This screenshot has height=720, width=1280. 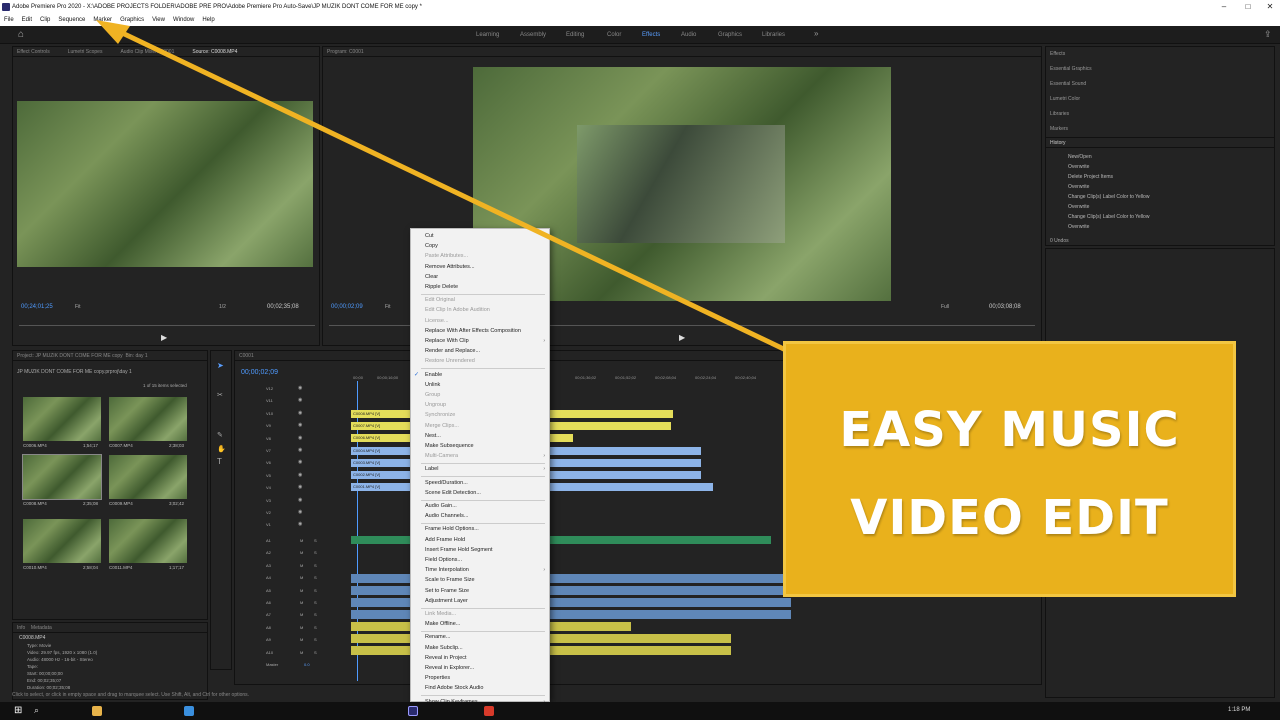 I want to click on browser-icon, so click(x=189, y=711).